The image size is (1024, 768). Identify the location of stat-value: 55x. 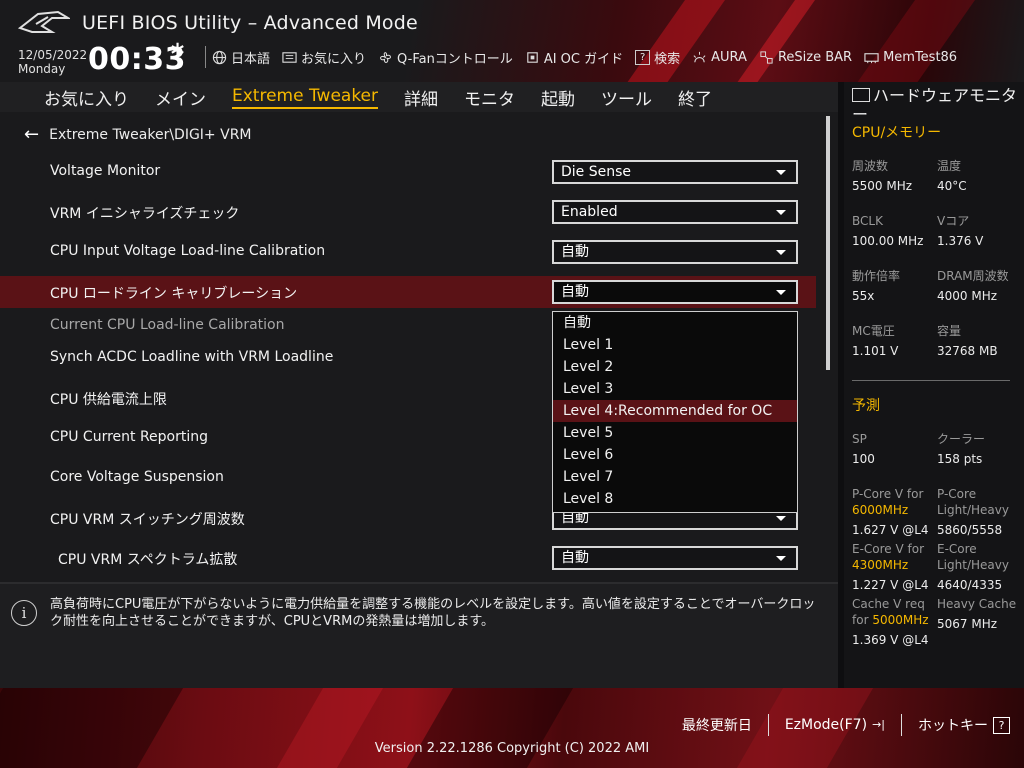
(863, 296).